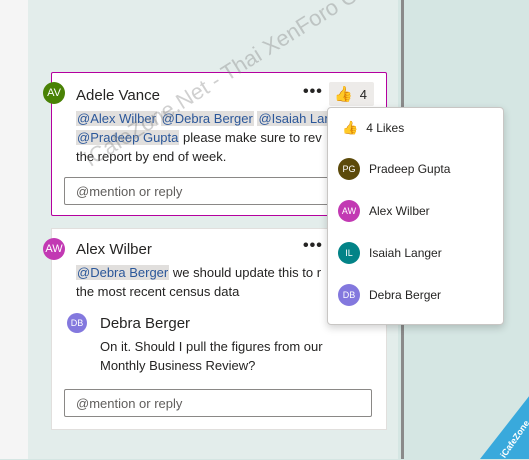 This screenshot has height=460, width=529. I want to click on liker-item: DB Debra Berger, so click(389, 295).